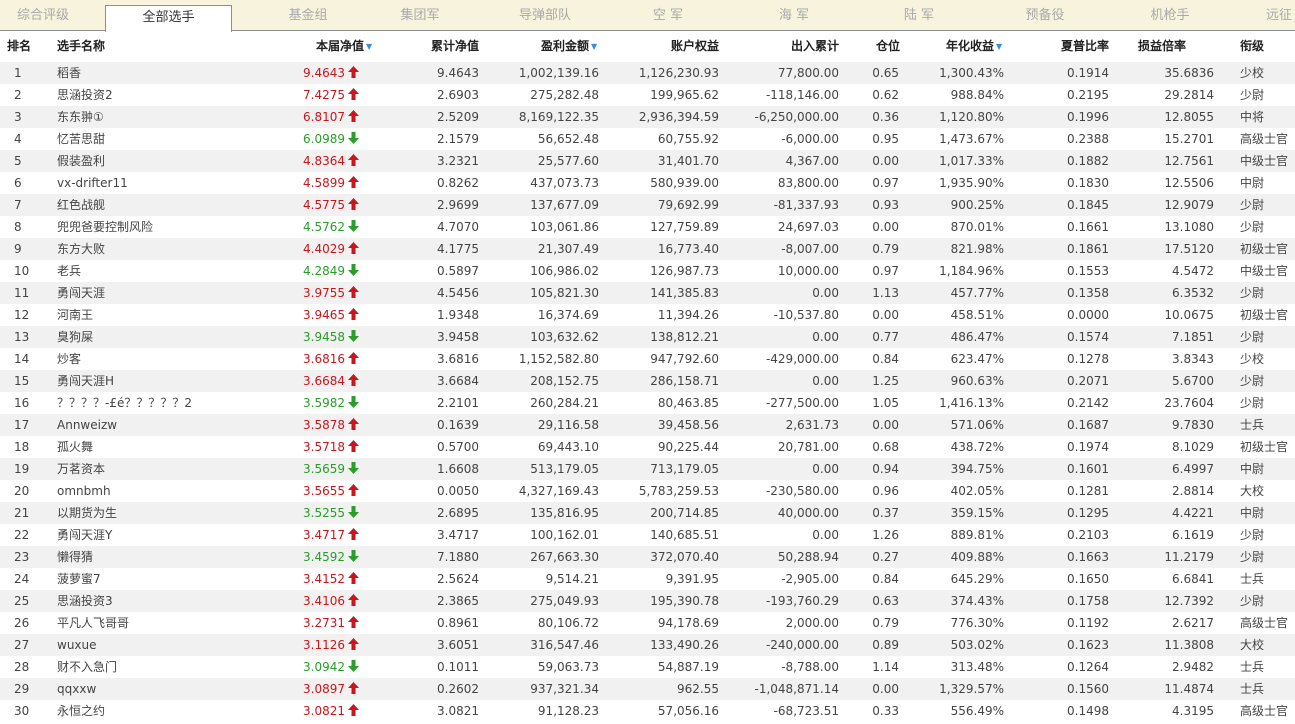  What do you see at coordinates (977, 447) in the screenshot?
I see `annual-return: 438.72%` at bounding box center [977, 447].